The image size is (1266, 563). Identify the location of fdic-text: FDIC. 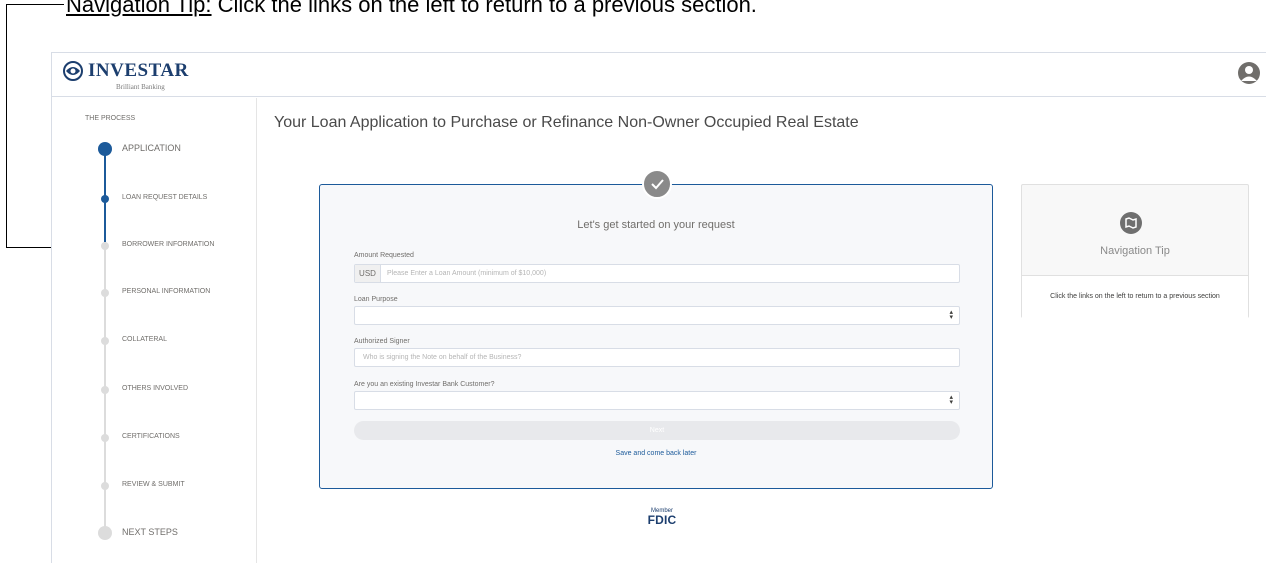
(662, 520).